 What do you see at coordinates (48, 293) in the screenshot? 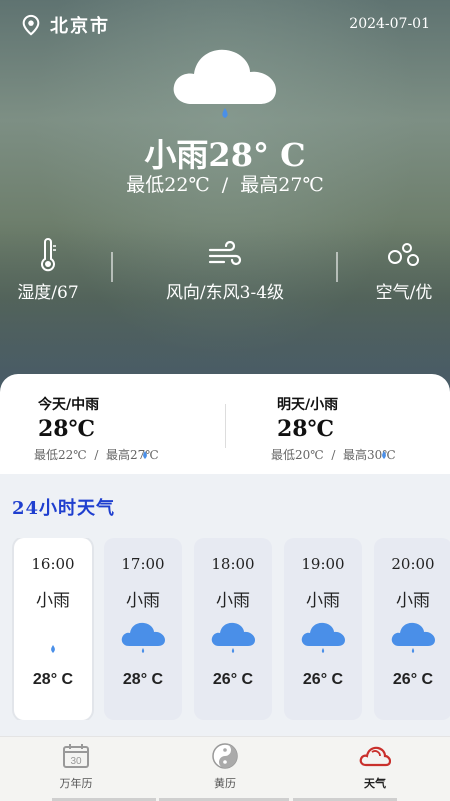
I see `humidity-label: 湿度/67` at bounding box center [48, 293].